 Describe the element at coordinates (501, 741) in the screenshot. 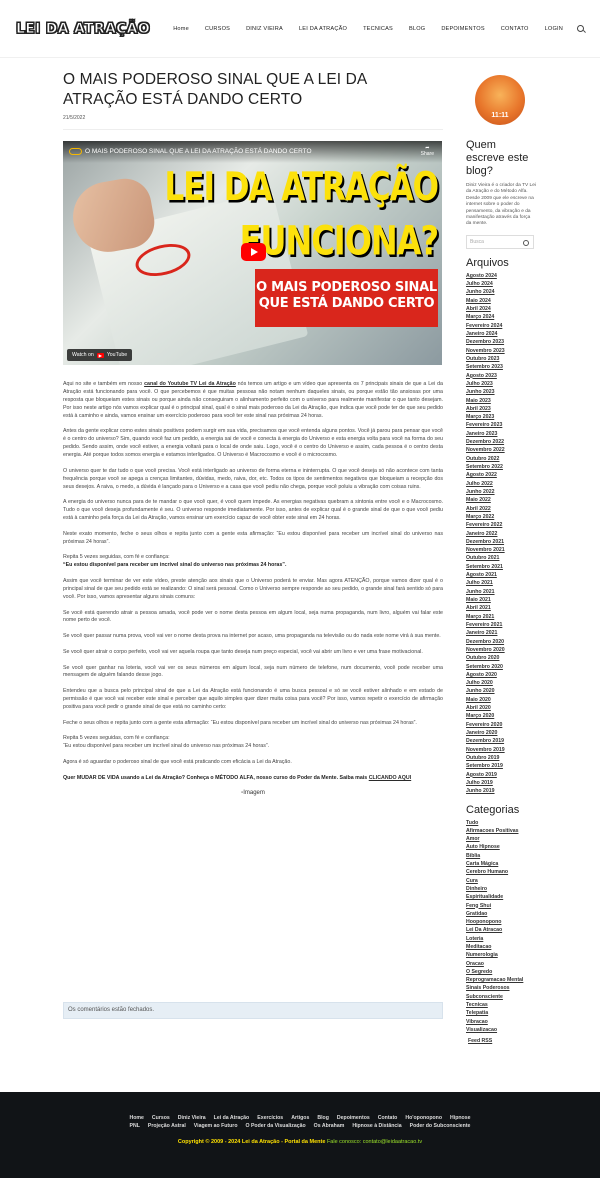

I see `archive-link: Dezembro 2019` at that location.